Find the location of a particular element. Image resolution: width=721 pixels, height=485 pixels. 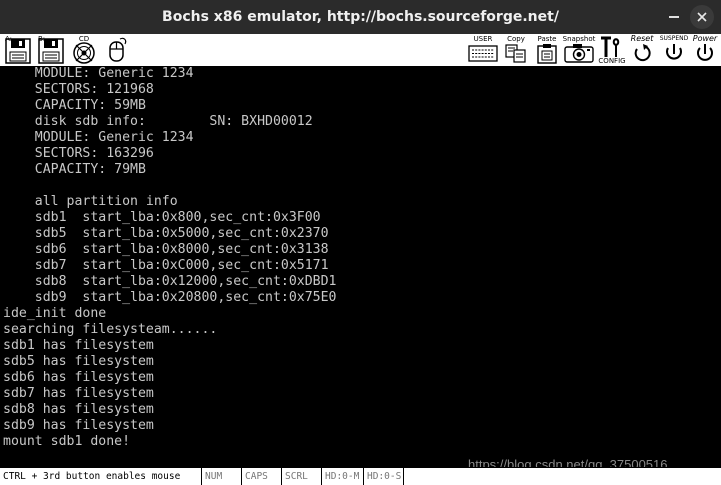

keyboard-icon is located at coordinates (483, 53).